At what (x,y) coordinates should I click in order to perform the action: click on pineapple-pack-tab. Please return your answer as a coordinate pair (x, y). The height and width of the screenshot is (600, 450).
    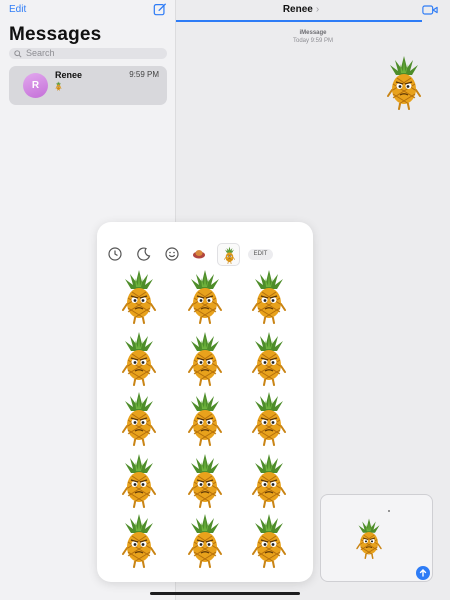
    Looking at the image, I should click on (228, 254).